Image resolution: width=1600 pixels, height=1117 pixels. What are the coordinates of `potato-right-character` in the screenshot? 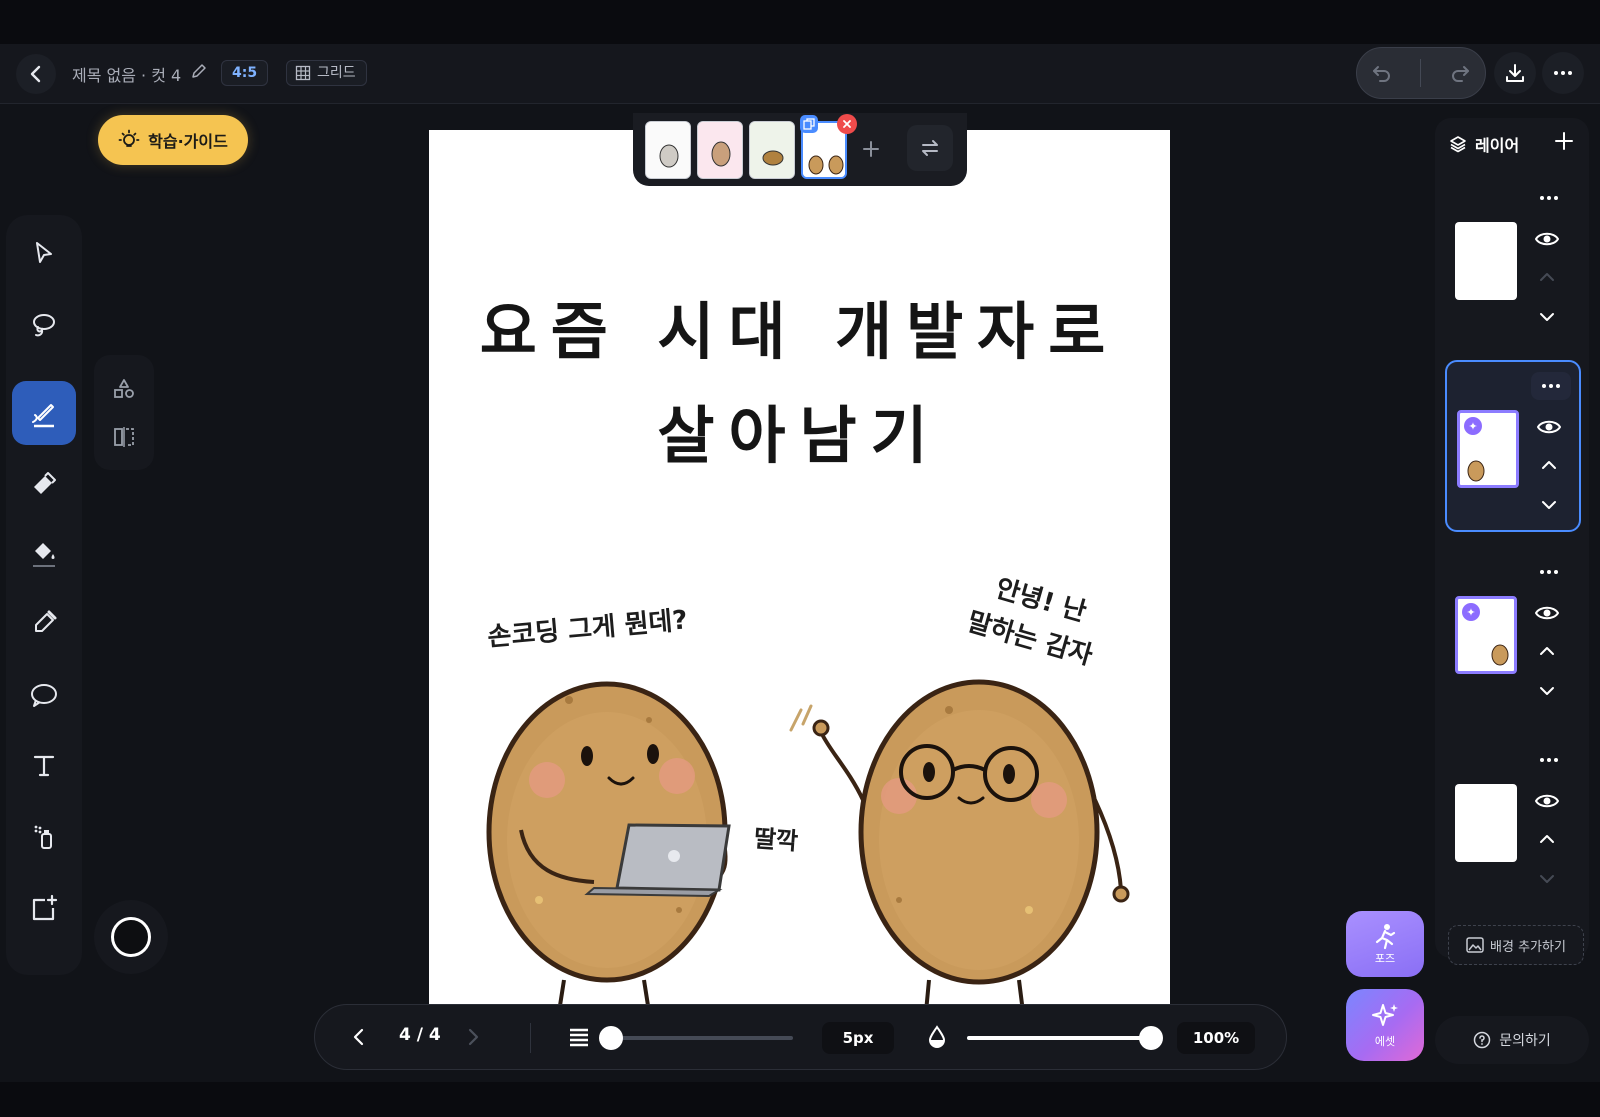 It's located at (959, 841).